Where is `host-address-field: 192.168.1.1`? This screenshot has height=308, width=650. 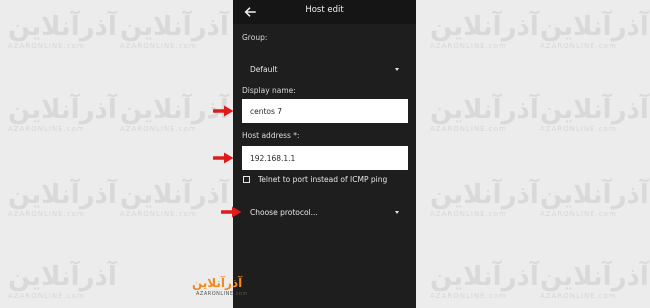
host-address-field: 192.168.1.1 is located at coordinates (325, 158).